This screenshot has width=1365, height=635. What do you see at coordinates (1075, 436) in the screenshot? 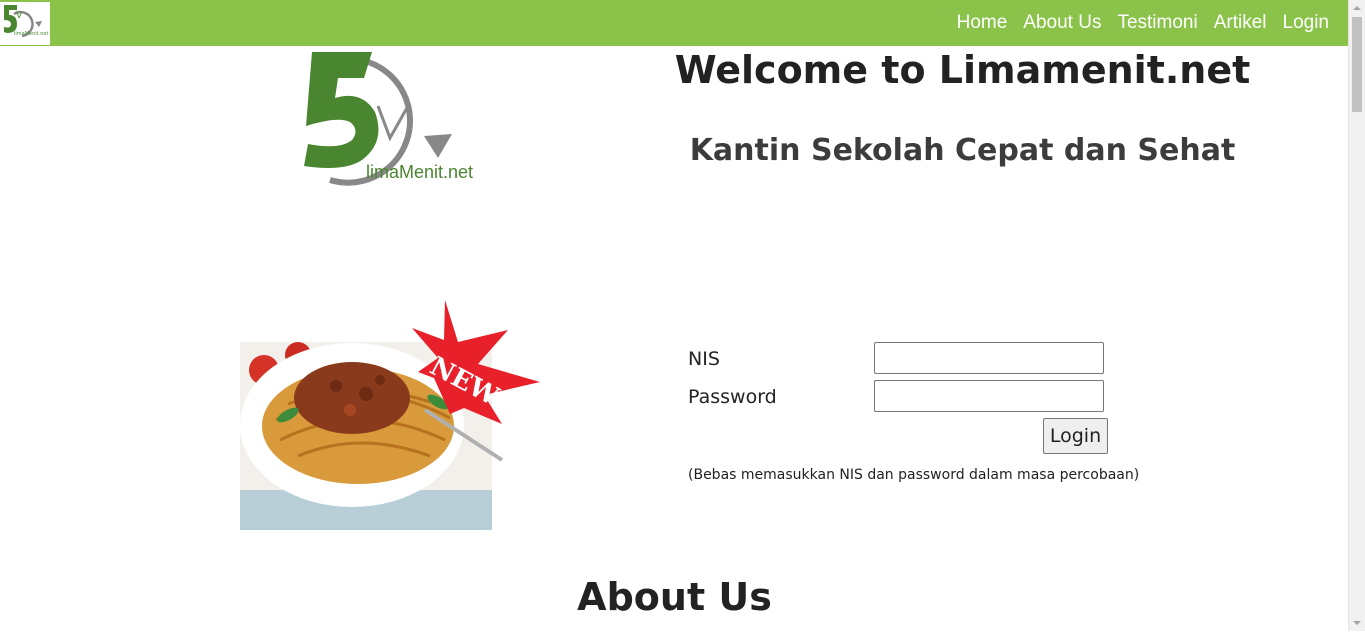
I see `login-button: Login` at bounding box center [1075, 436].